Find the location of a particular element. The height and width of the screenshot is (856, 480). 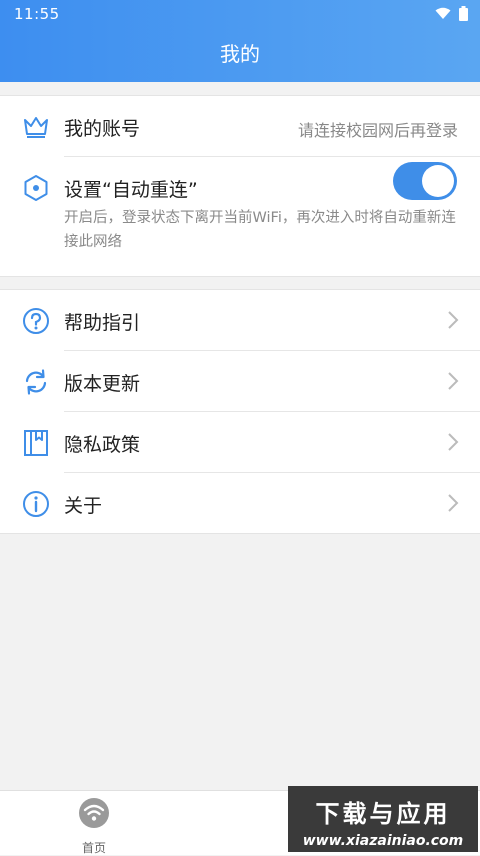

my-account-row: 我的账号 请连接校园网后再登录 is located at coordinates (240, 126).